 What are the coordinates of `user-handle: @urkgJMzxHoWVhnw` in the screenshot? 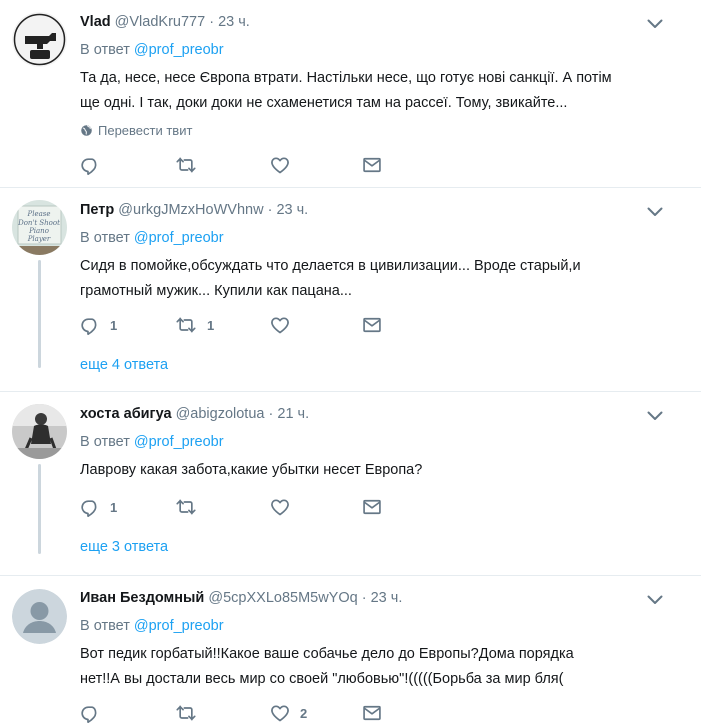 It's located at (190, 210).